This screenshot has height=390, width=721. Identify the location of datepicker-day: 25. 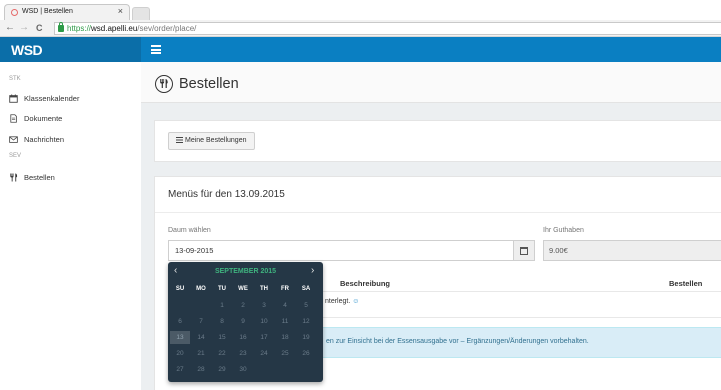
(285, 353).